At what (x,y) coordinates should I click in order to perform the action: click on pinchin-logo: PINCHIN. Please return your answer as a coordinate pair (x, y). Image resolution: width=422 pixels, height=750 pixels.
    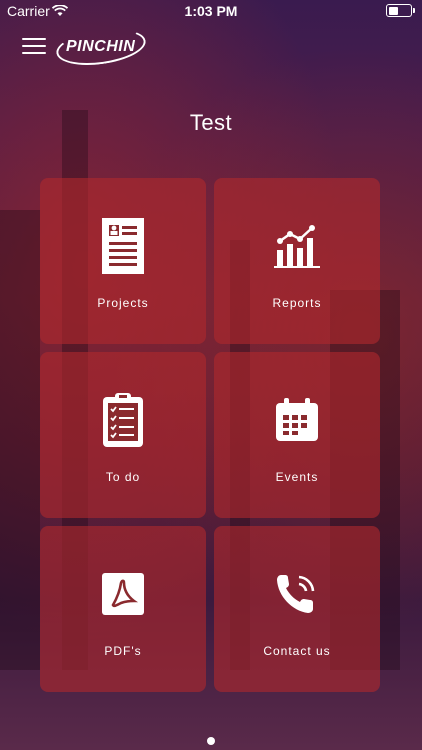
    Looking at the image, I should click on (101, 47).